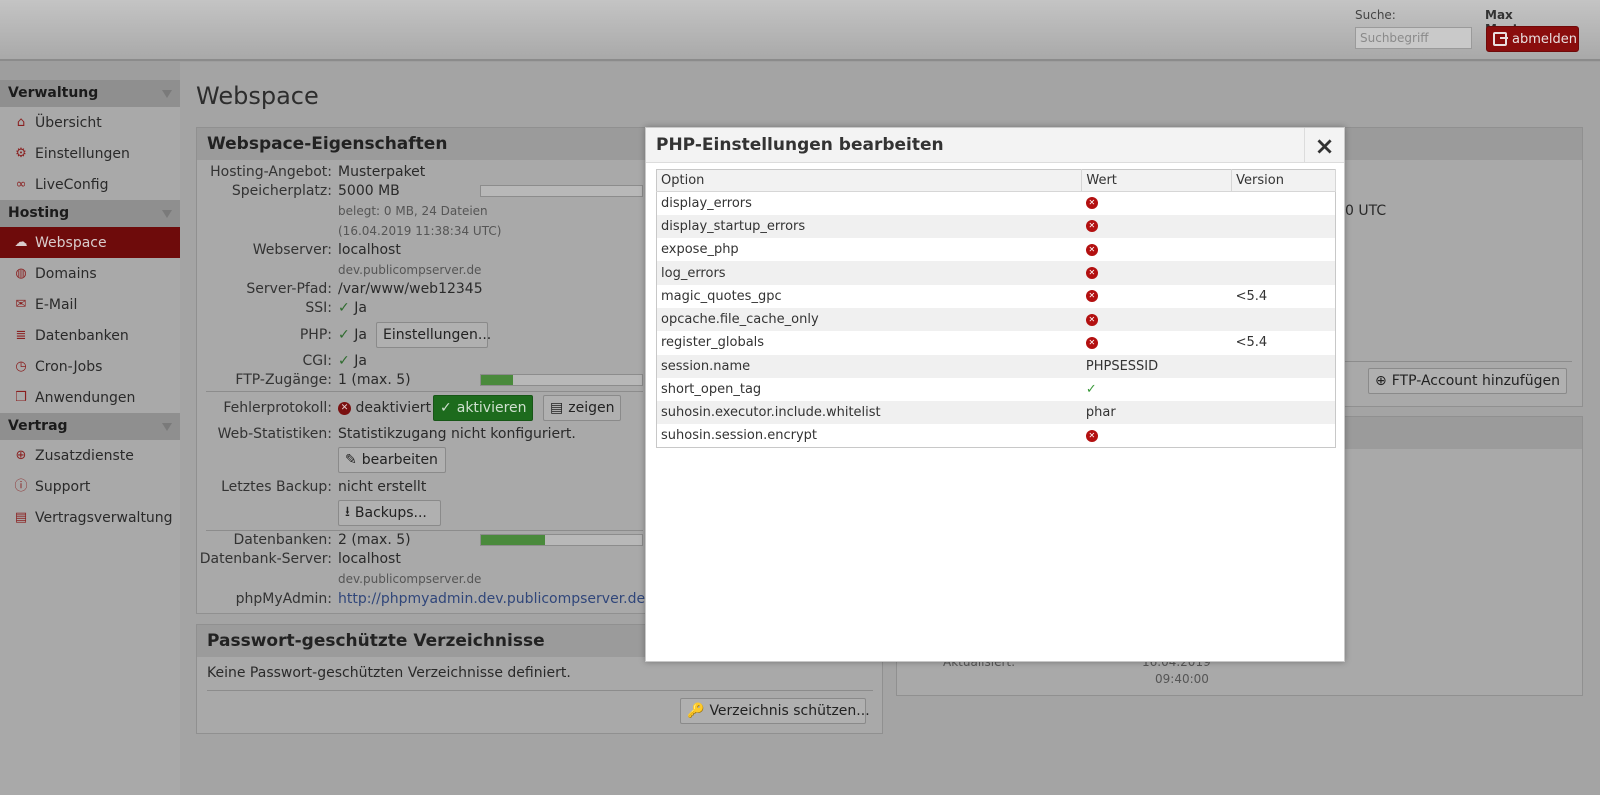 The width and height of the screenshot is (1600, 795). What do you see at coordinates (90, 304) in the screenshot?
I see `sidebar-item-email: ✉ E-Mail` at bounding box center [90, 304].